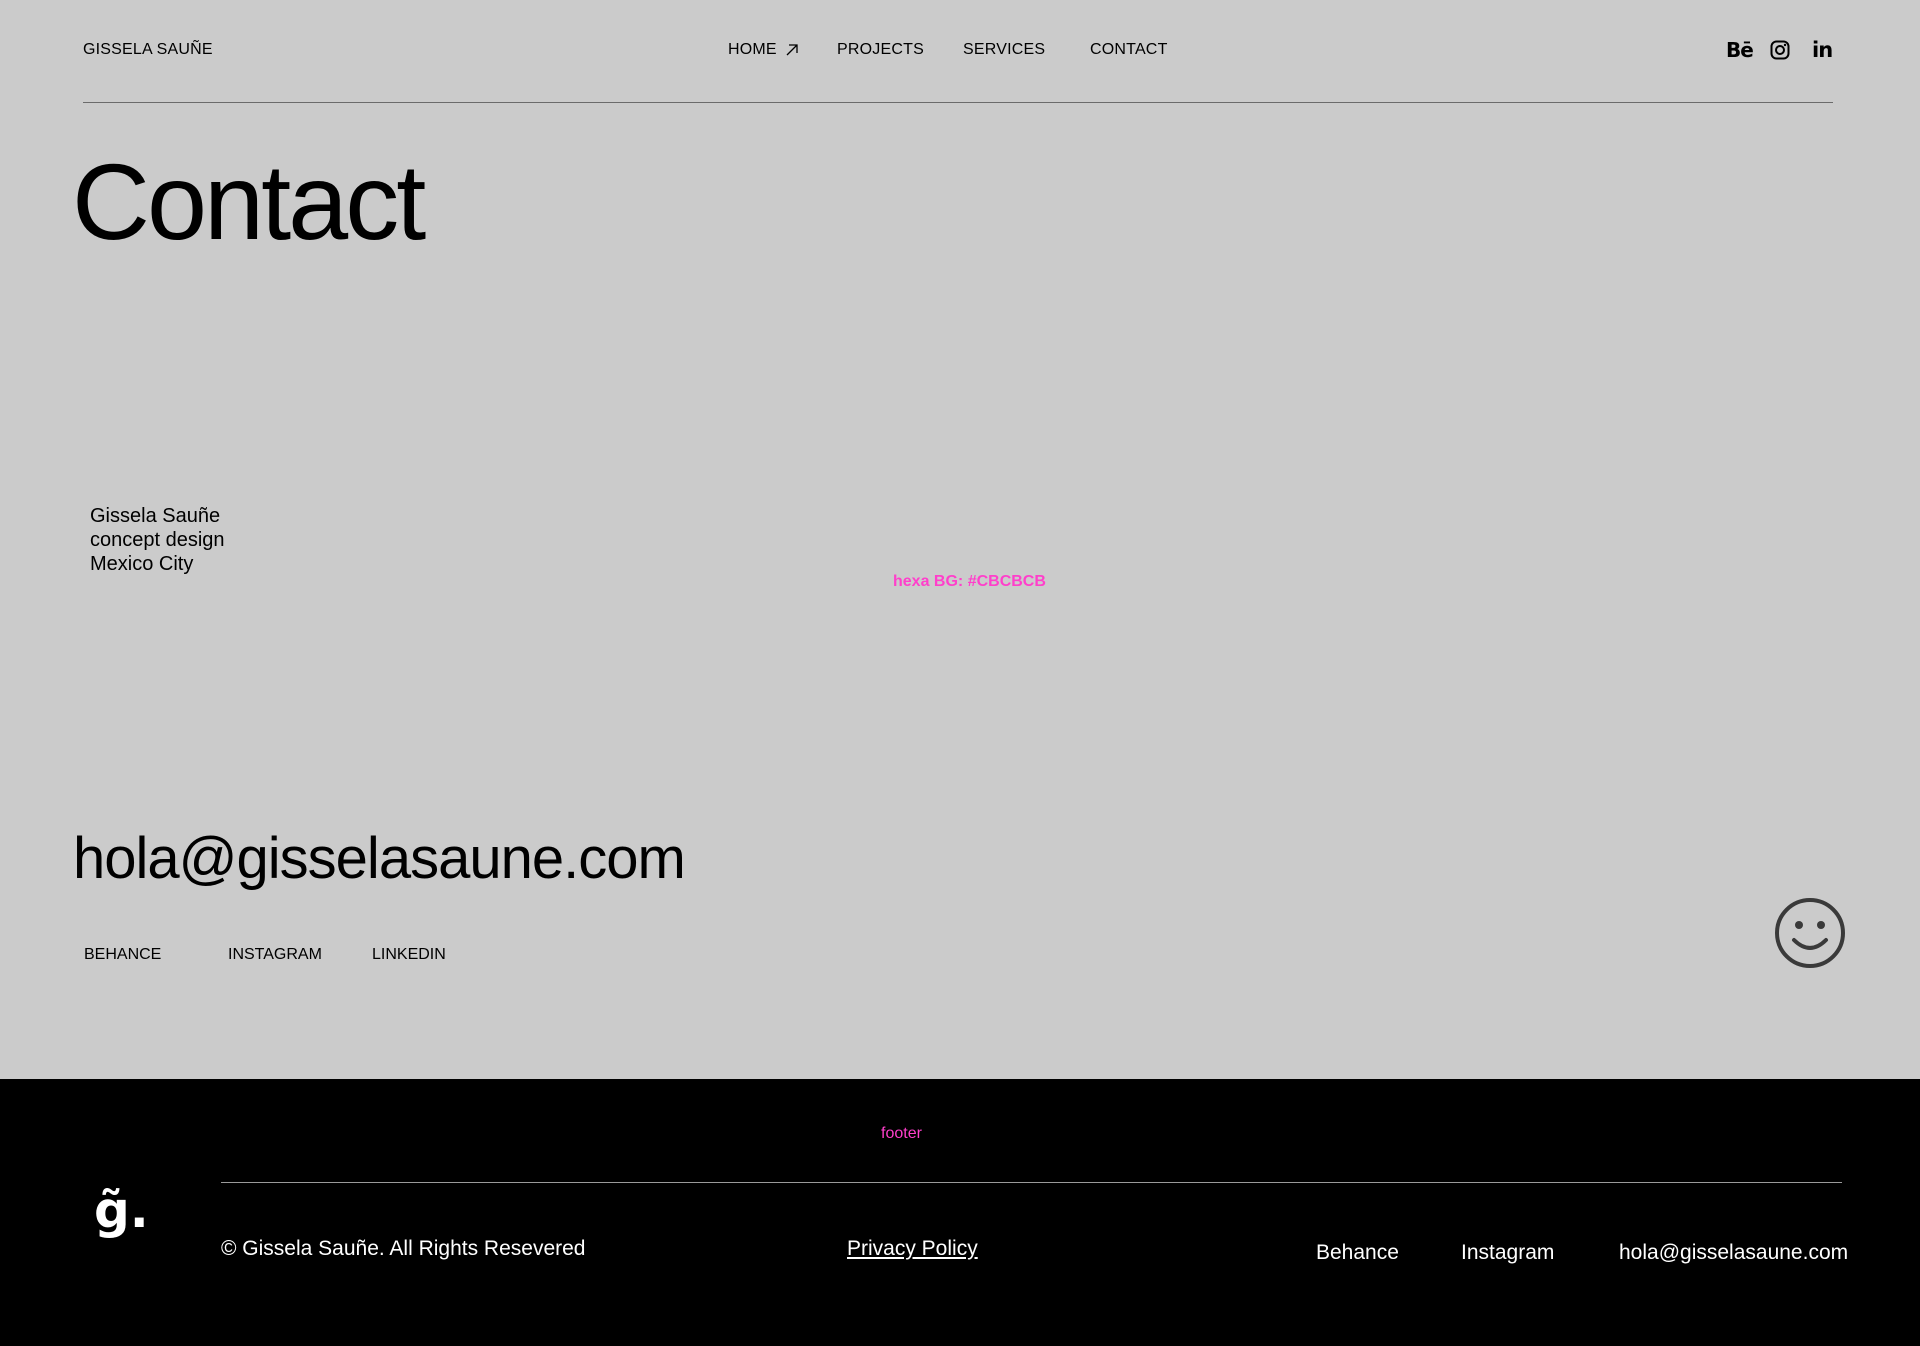 This screenshot has width=1920, height=1346. I want to click on contact-info: Gissela Sauñe concept design Mexico City, so click(157, 540).